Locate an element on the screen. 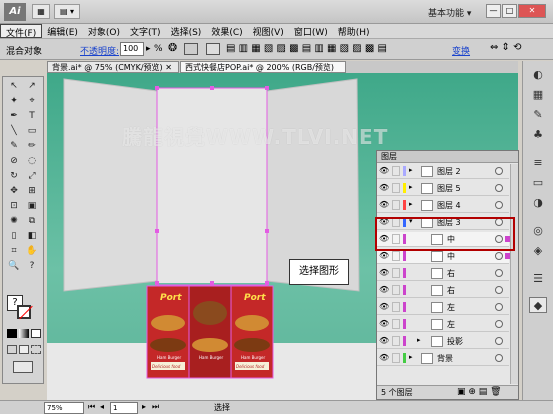 This screenshot has height=414, width=553. brushes-panel-icon: ✎ is located at coordinates (538, 115).